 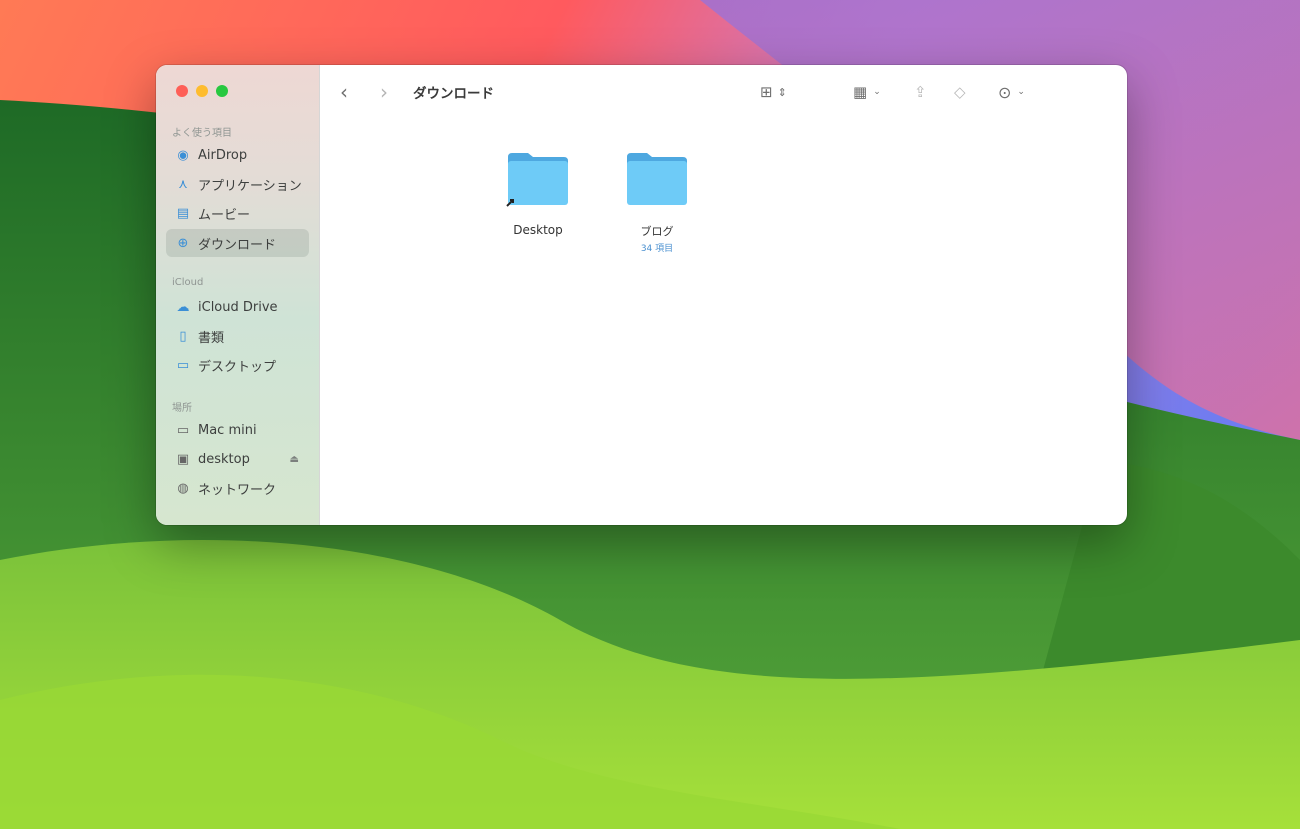 I want to click on share-icon: ⇪, so click(x=920, y=92).